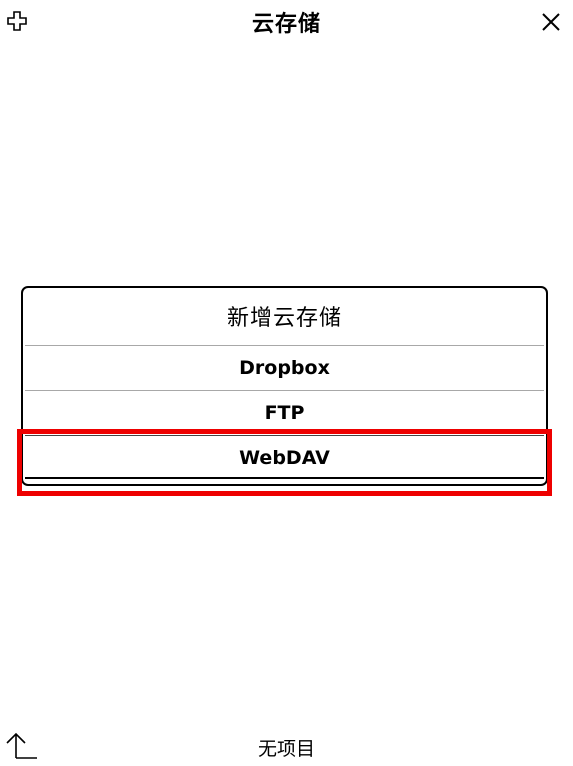 The height and width of the screenshot is (766, 573). I want to click on close-icon, so click(551, 22).